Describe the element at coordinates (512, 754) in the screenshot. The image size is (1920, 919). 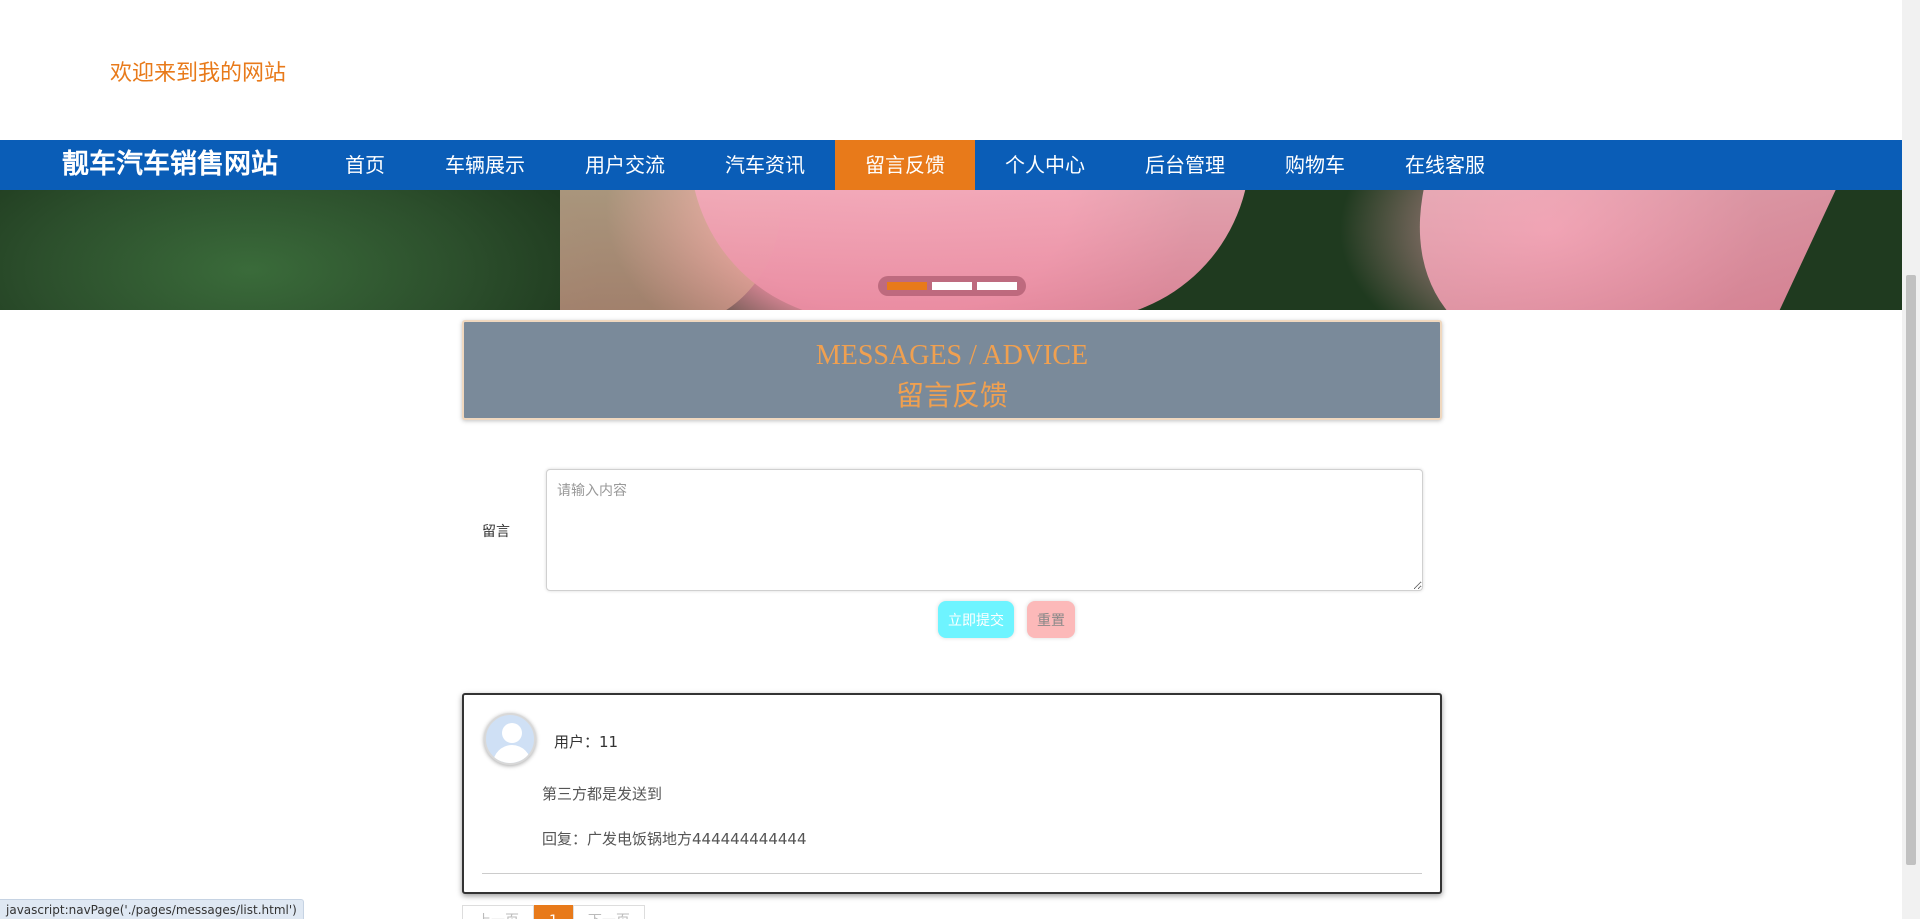
I see `avatar-body` at that location.